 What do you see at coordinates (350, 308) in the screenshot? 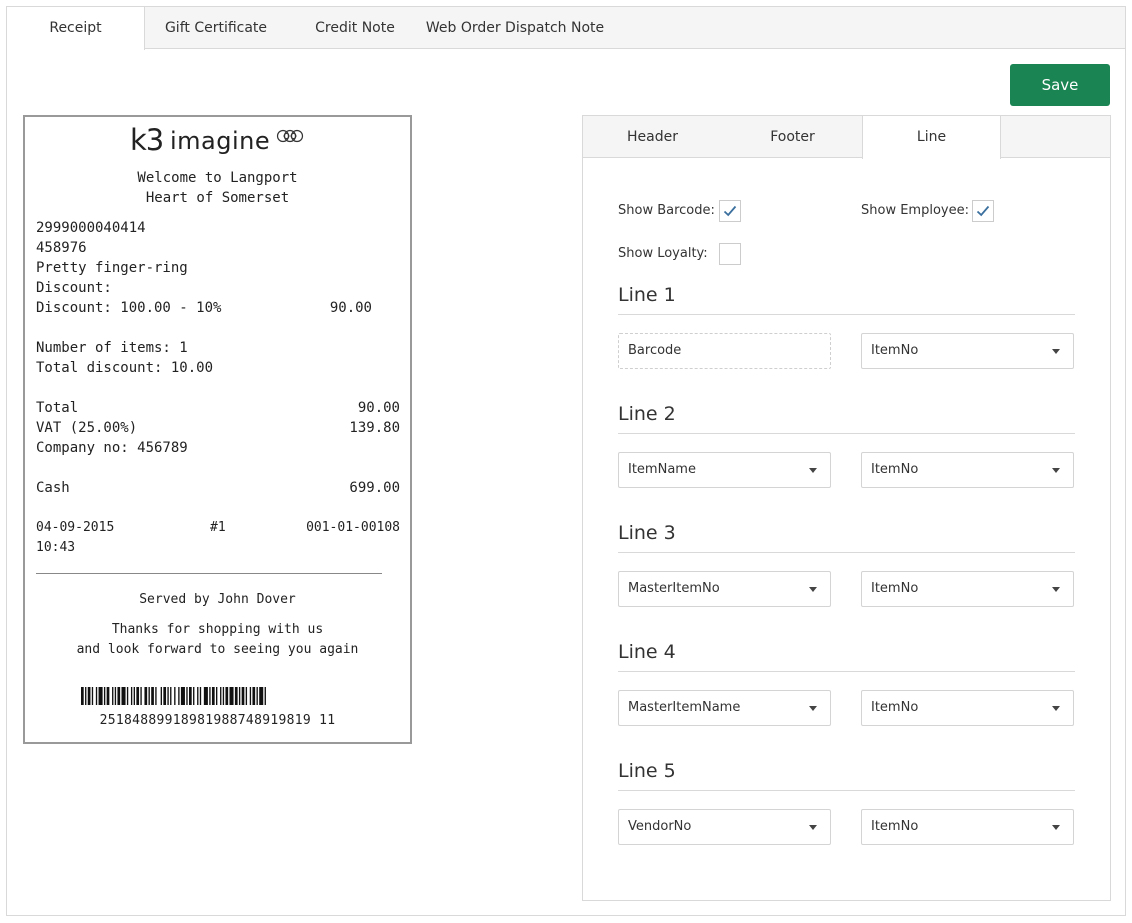
I see `receipt-discount-amount: 90.00` at bounding box center [350, 308].